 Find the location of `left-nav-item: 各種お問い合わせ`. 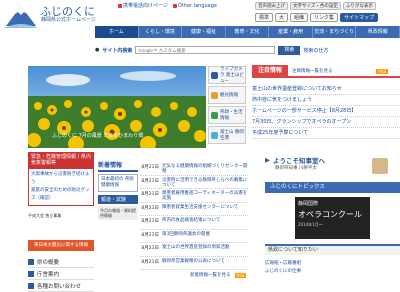

left-nav-item: 各種お問い合わせ is located at coordinates (61, 286).